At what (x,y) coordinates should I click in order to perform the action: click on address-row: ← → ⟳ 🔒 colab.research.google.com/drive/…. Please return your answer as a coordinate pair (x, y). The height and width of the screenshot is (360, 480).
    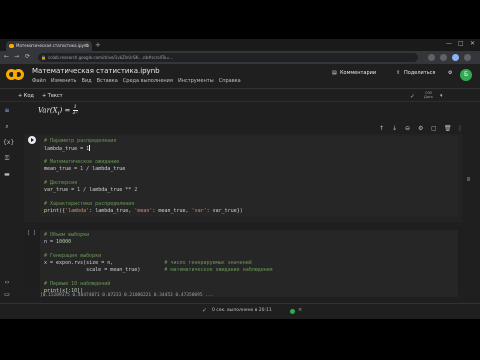
    Looking at the image, I should click on (240, 57).